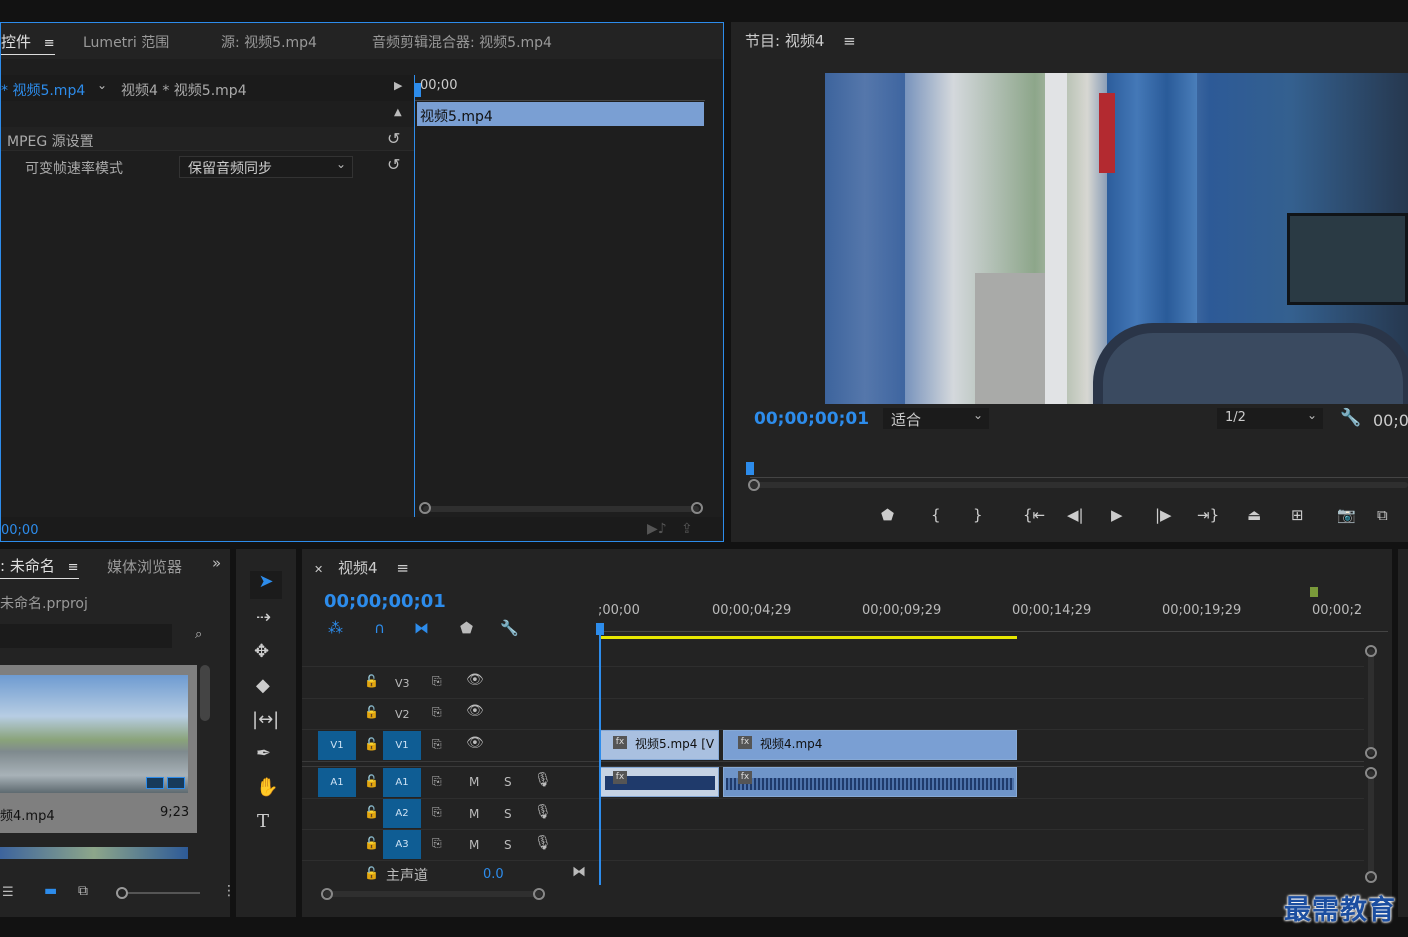 This screenshot has height=937, width=1408. I want to click on track-select-tool-icon: ⇢, so click(263, 617).